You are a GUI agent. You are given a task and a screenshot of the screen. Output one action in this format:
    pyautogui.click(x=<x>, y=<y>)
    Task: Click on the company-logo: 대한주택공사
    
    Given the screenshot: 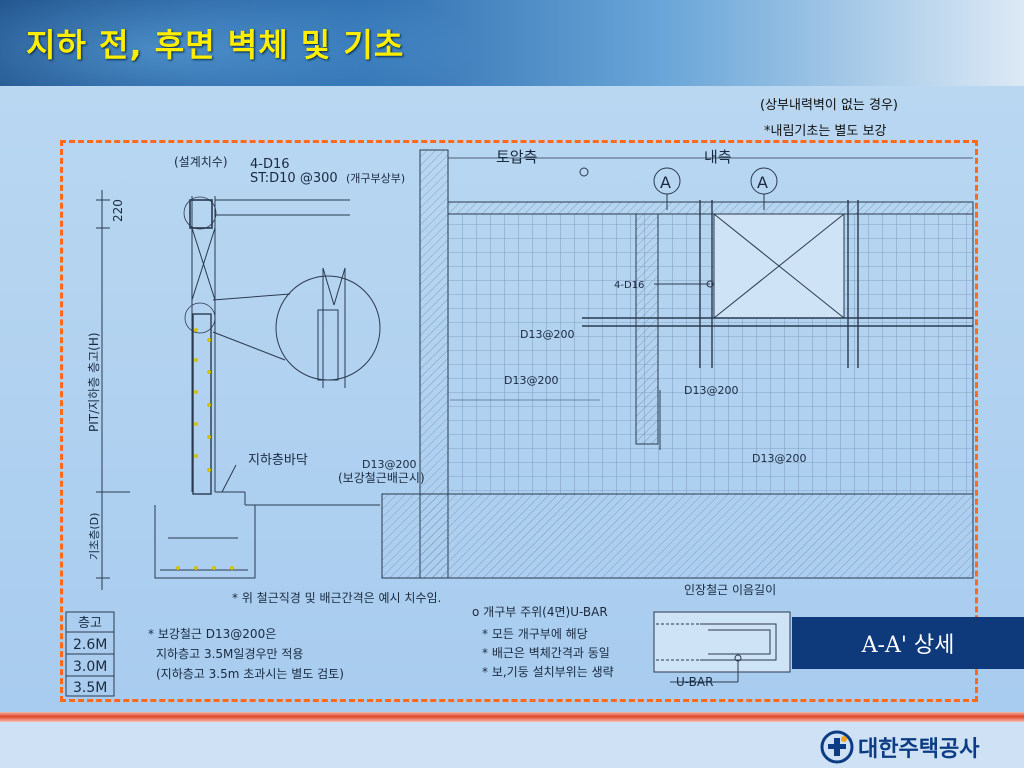 What is the action you would take?
    pyautogui.click(x=899, y=747)
    